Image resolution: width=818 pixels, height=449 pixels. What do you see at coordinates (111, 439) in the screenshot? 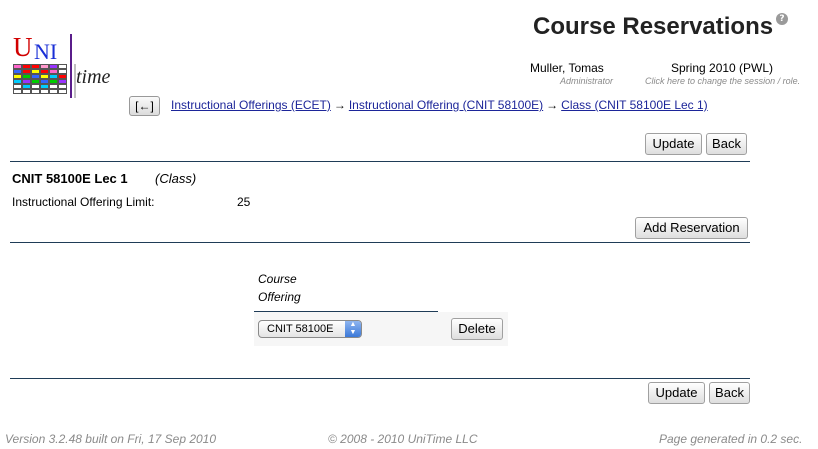
I see `footer-version: Version 3.2.48 built on Fri, 17 Sep 2010` at bounding box center [111, 439].